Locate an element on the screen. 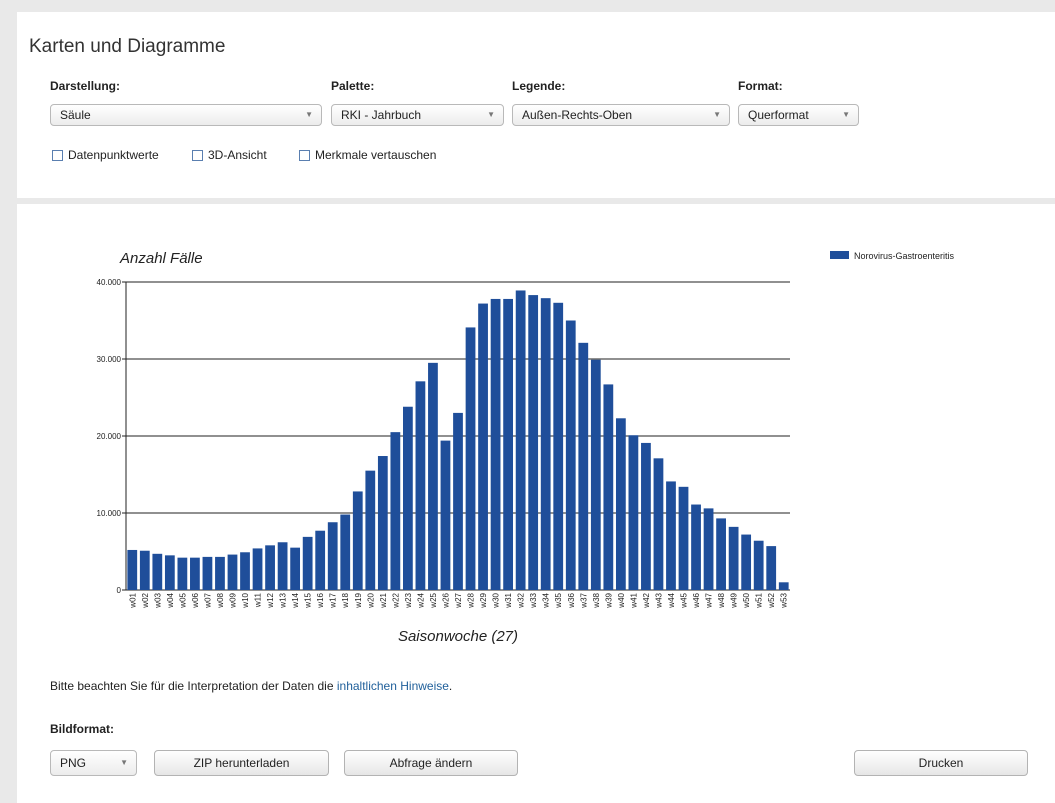 This screenshot has width=1055, height=803. x-tick-label: w34 is located at coordinates (546, 600).